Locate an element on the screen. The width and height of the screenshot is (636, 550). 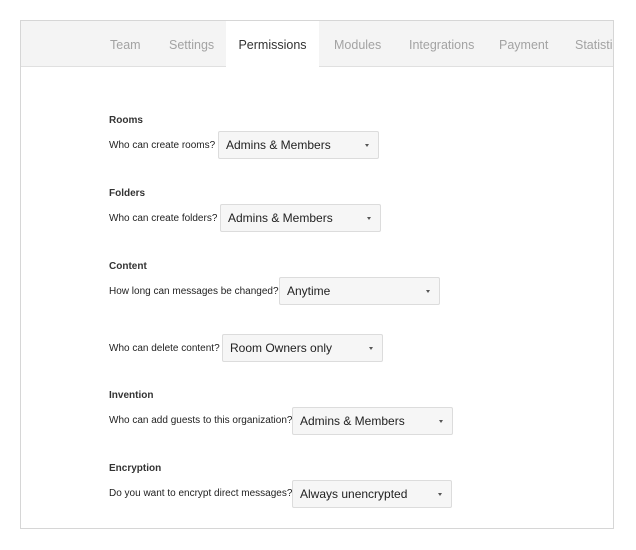
select-create-folders-value: Admins & Members is located at coordinates (280, 218).